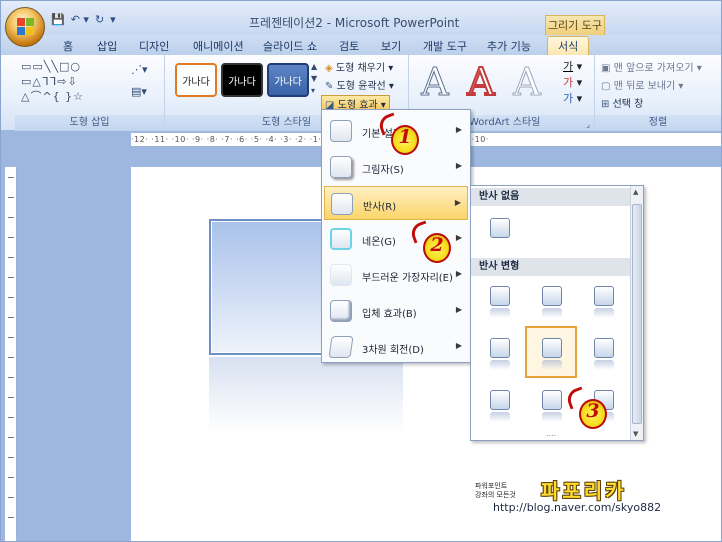 This screenshot has width=722, height=542. I want to click on scroll-down-icon: ▼, so click(635, 434).